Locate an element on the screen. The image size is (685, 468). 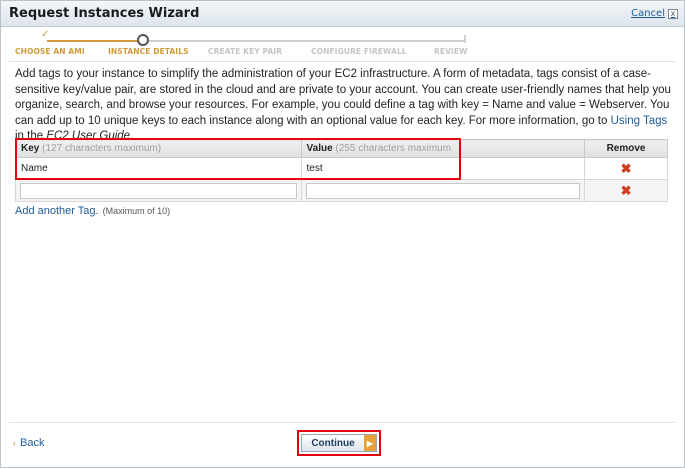
tag-key-input is located at coordinates (158, 190).